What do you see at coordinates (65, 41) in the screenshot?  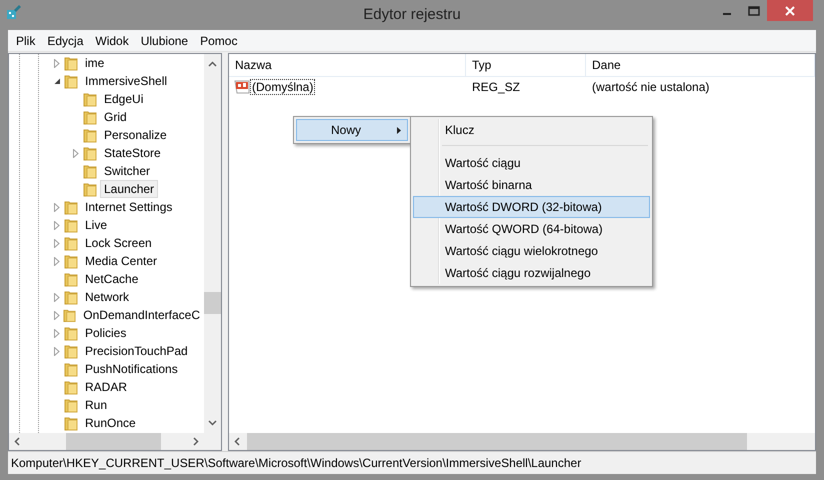 I see `menu-item: Edycja` at bounding box center [65, 41].